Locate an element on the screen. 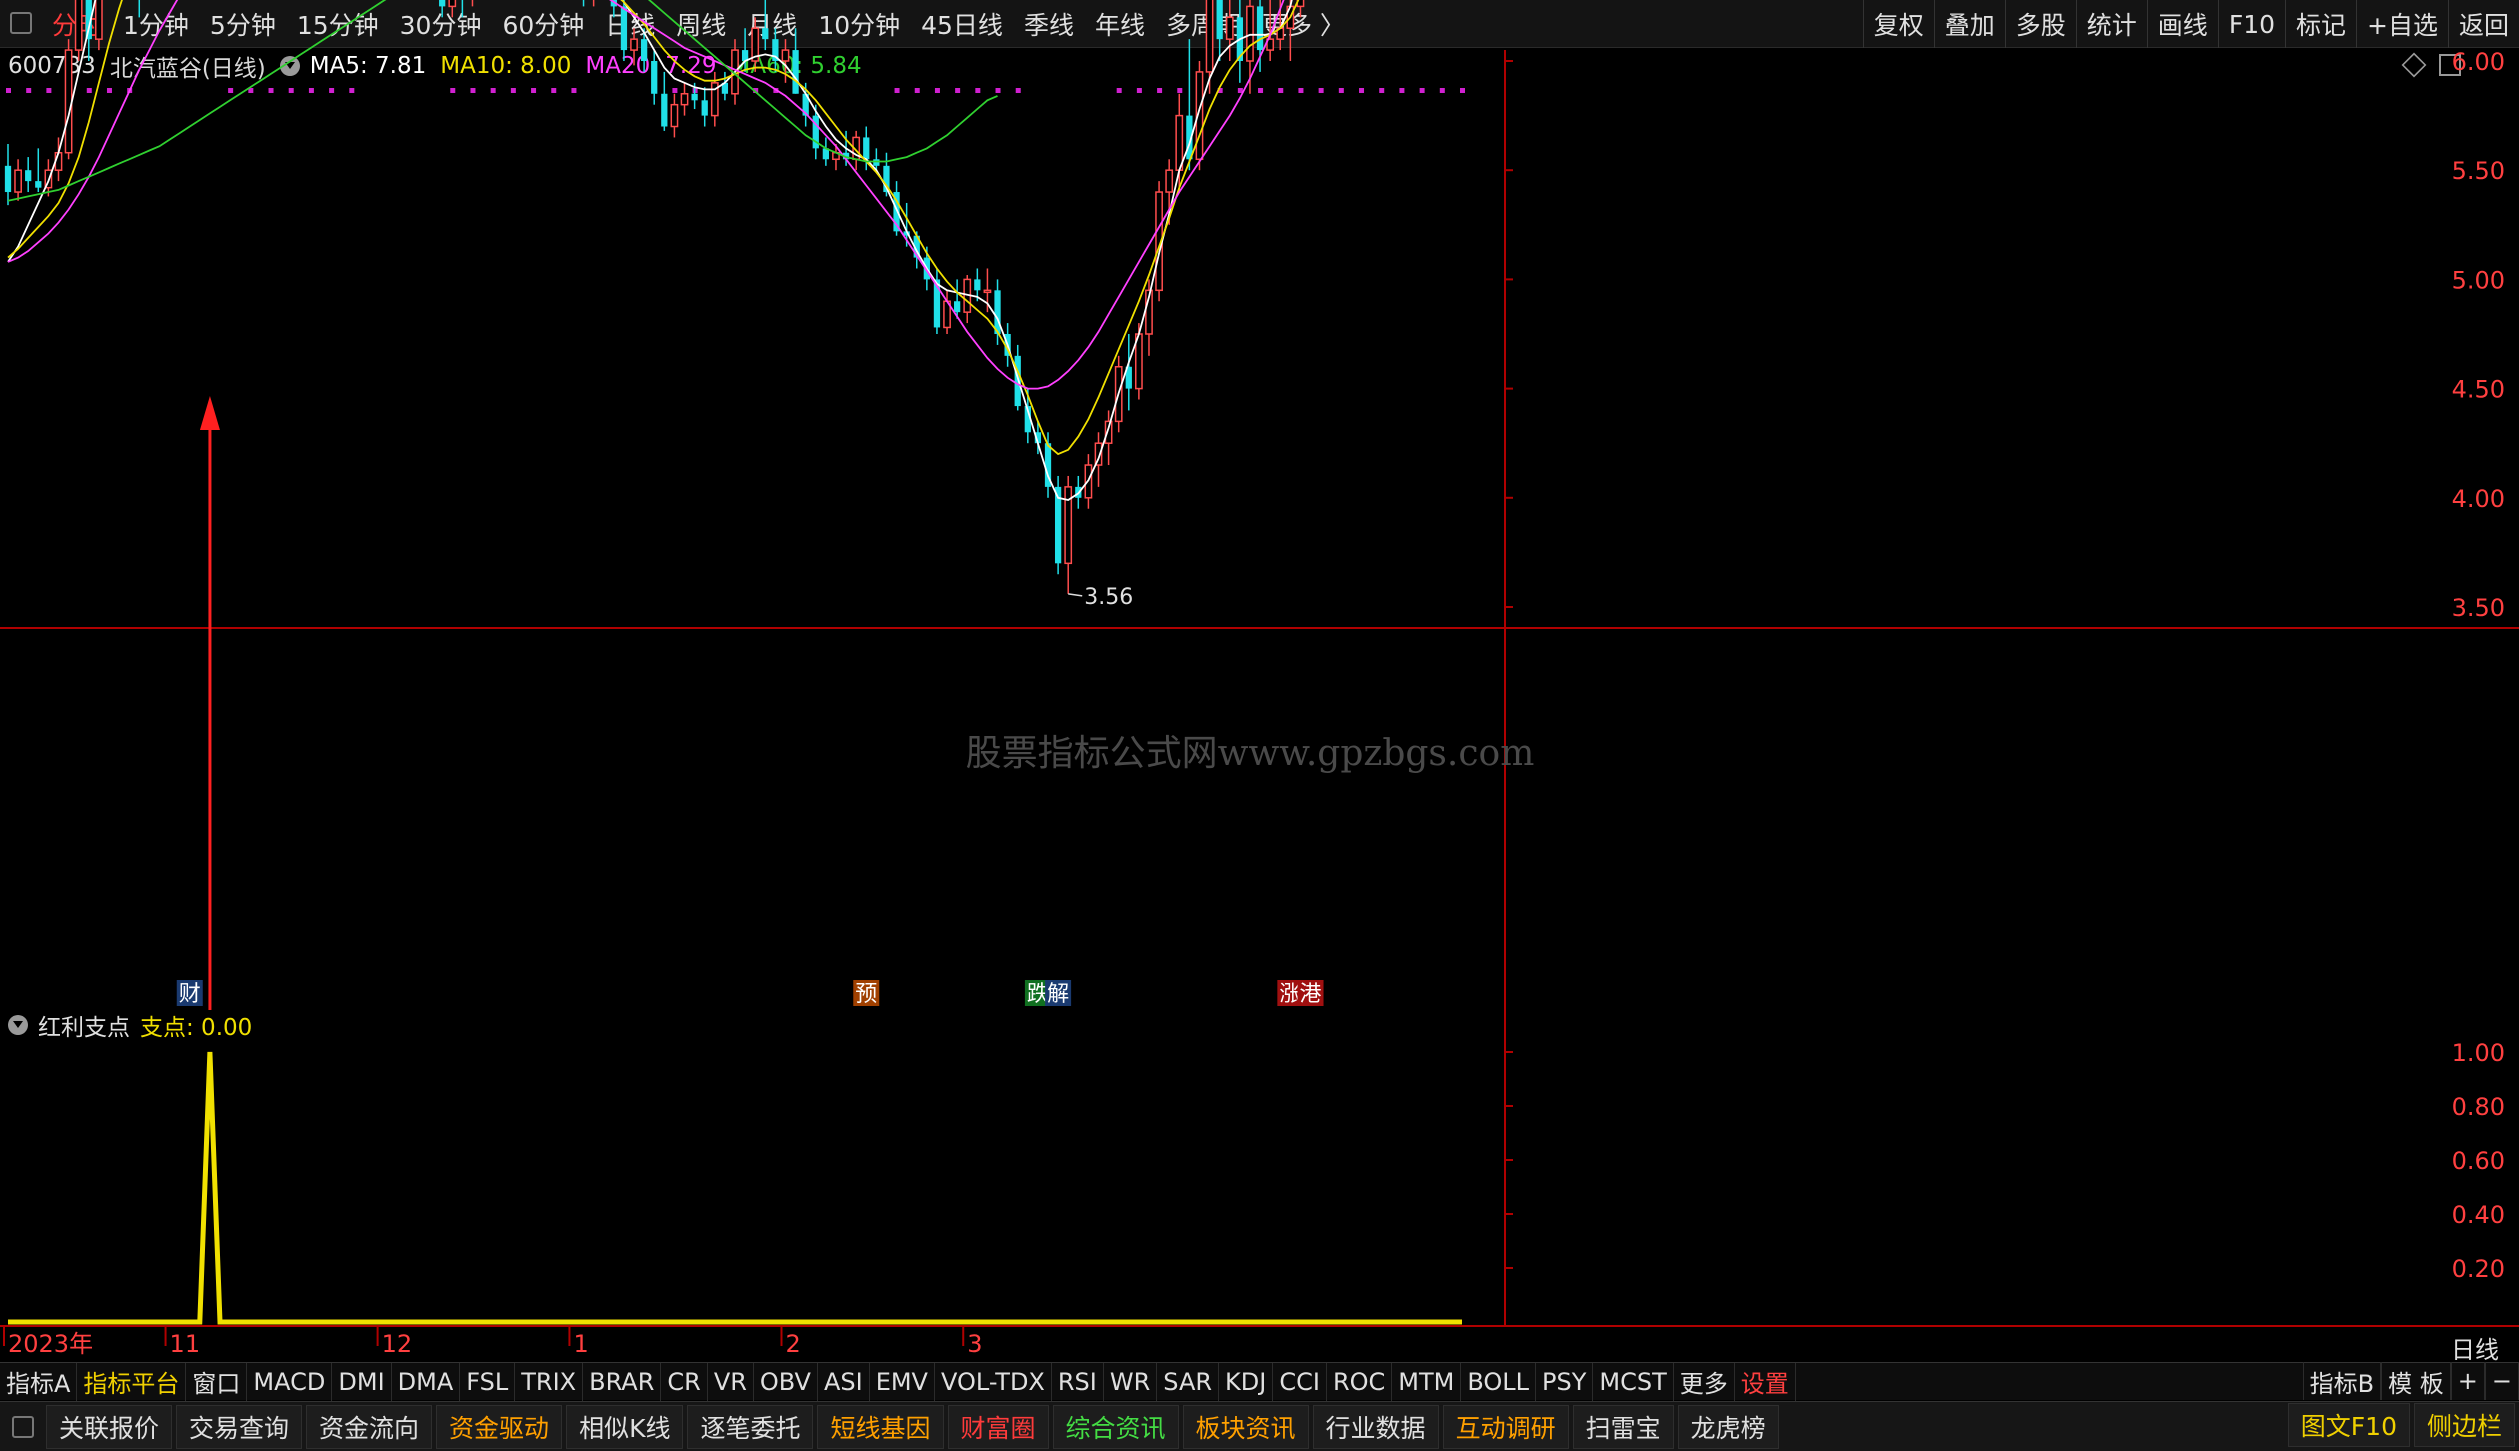 The image size is (2519, 1451). indicator-tab: 更多 is located at coordinates (1704, 1381).